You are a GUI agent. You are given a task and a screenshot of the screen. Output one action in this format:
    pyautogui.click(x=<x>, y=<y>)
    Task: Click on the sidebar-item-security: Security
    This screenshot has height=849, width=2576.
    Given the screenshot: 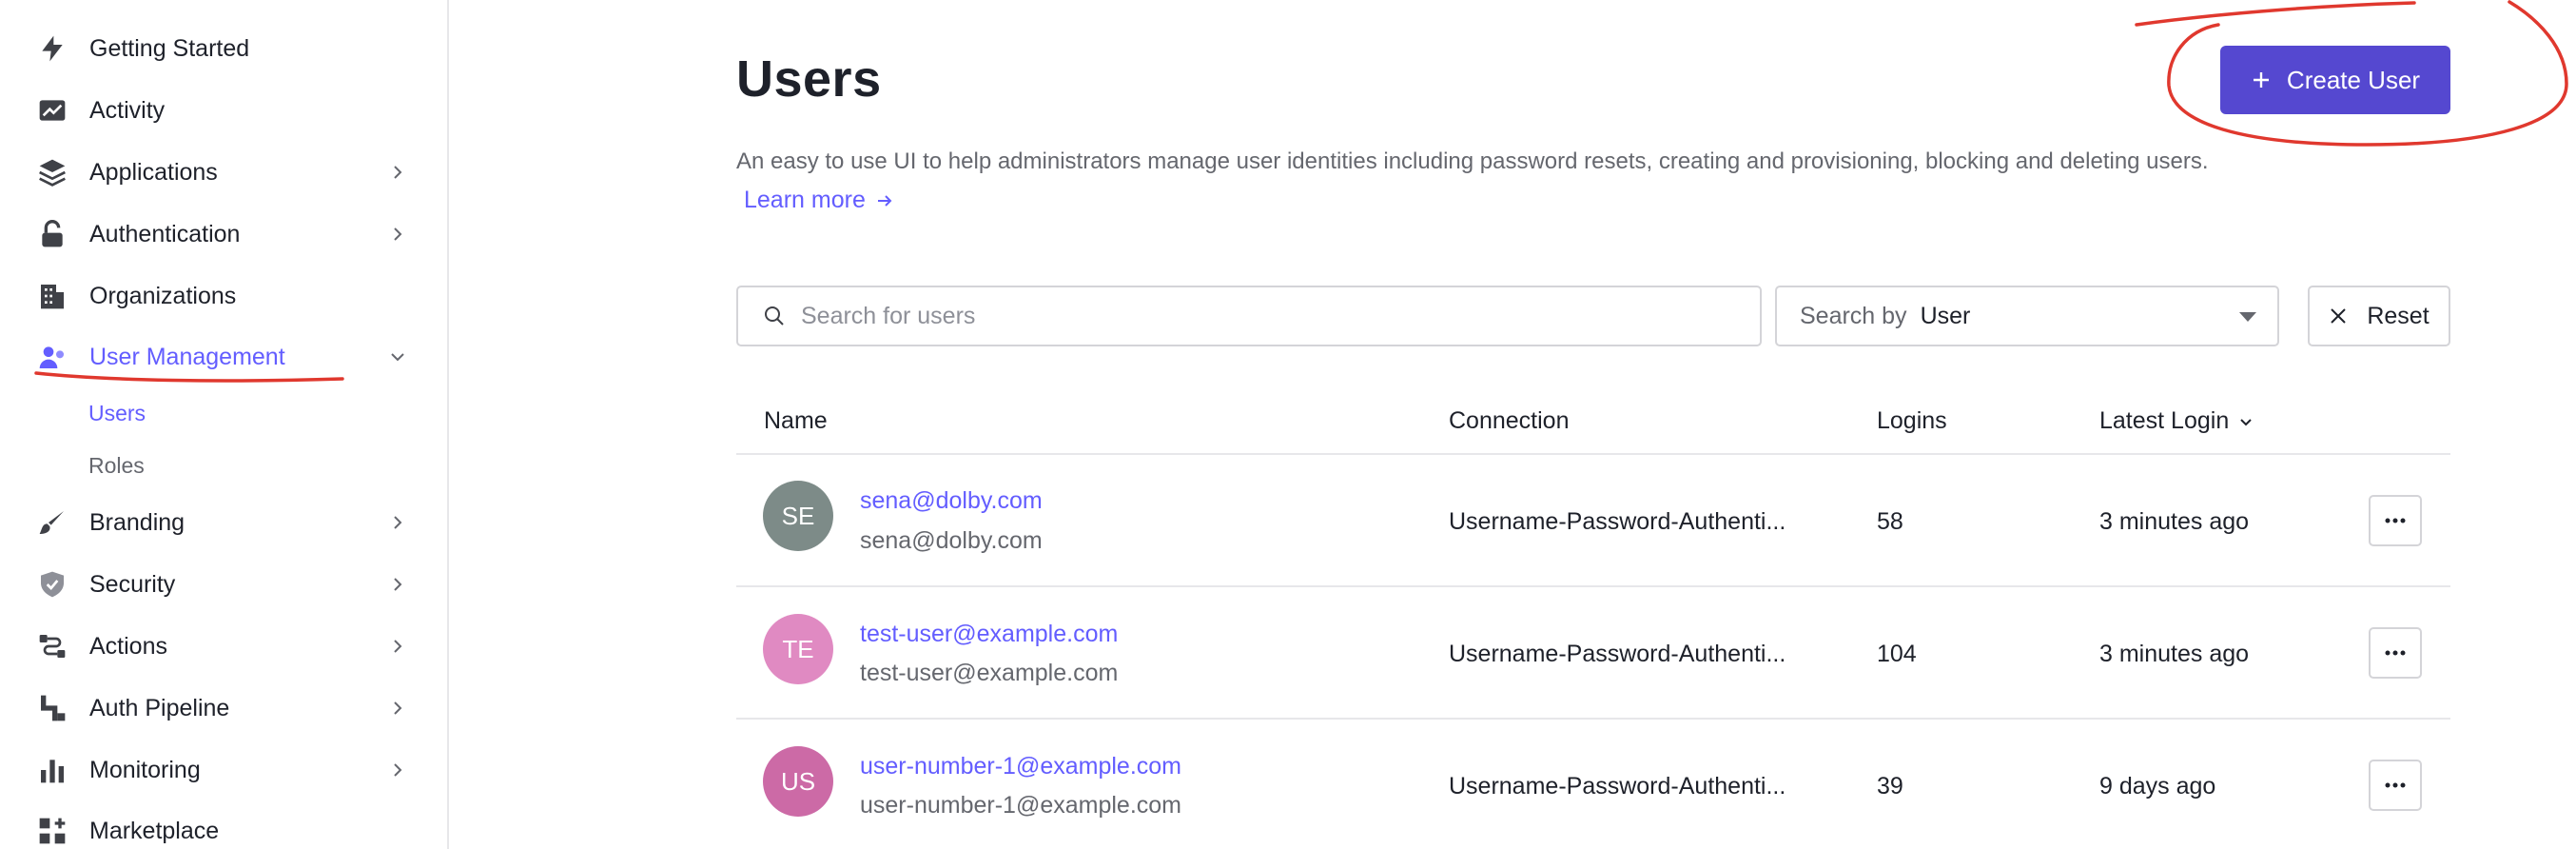 What is the action you would take?
    pyautogui.click(x=222, y=584)
    